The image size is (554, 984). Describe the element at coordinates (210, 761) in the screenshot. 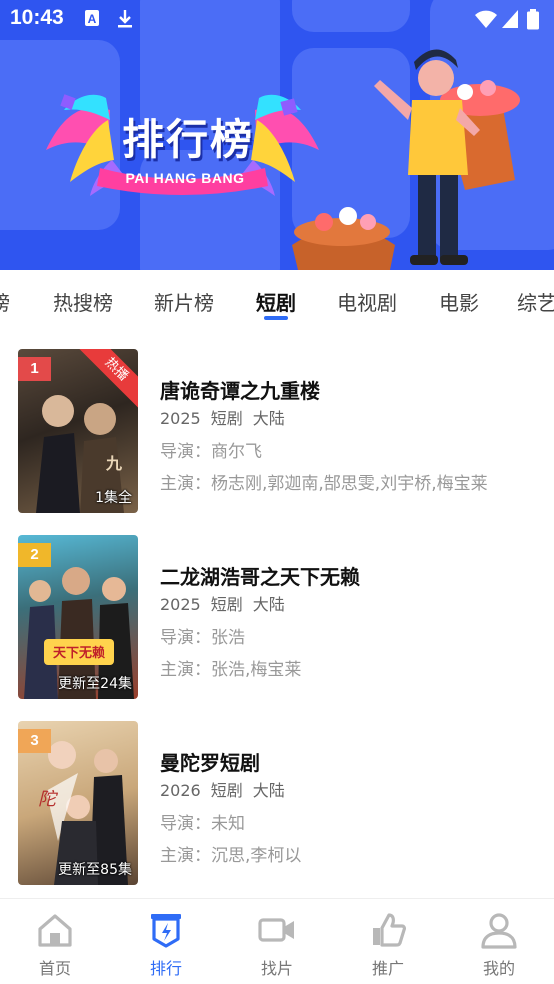

I see `drama-title: 曼陀罗短剧` at that location.